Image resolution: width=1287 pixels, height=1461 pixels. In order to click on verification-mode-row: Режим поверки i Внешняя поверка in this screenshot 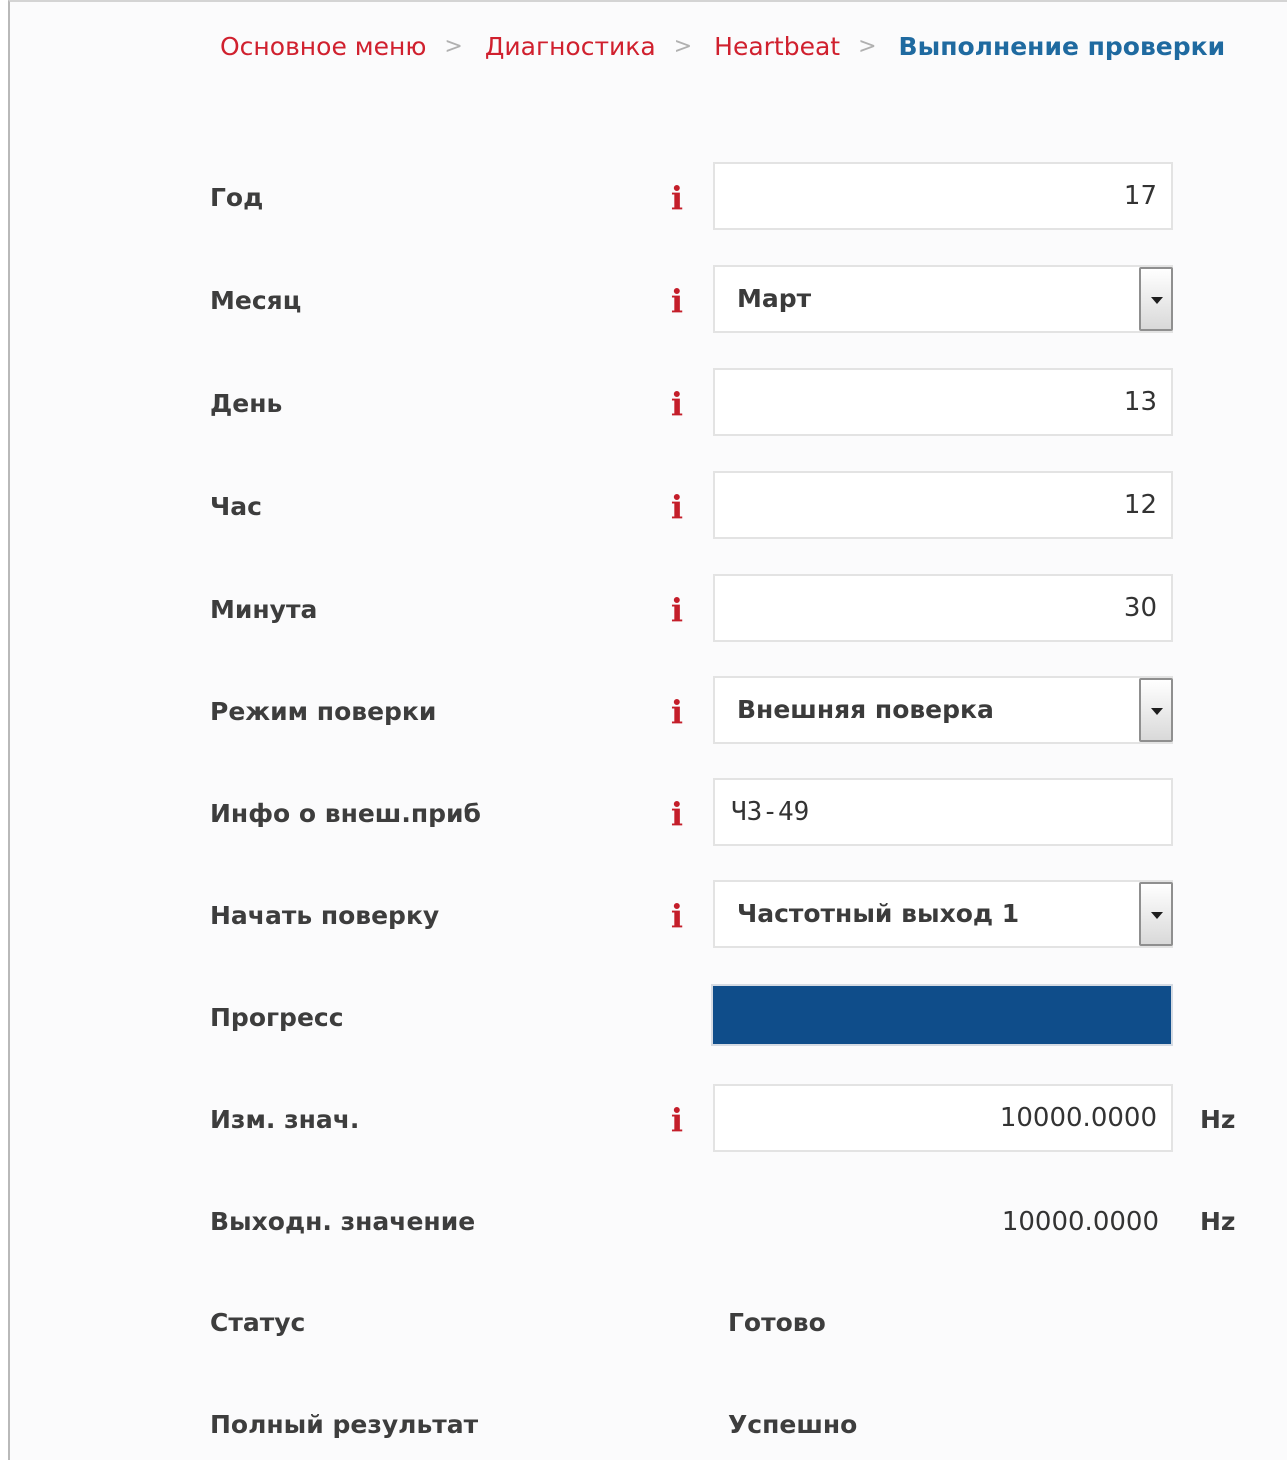, I will do `click(648, 712)`.